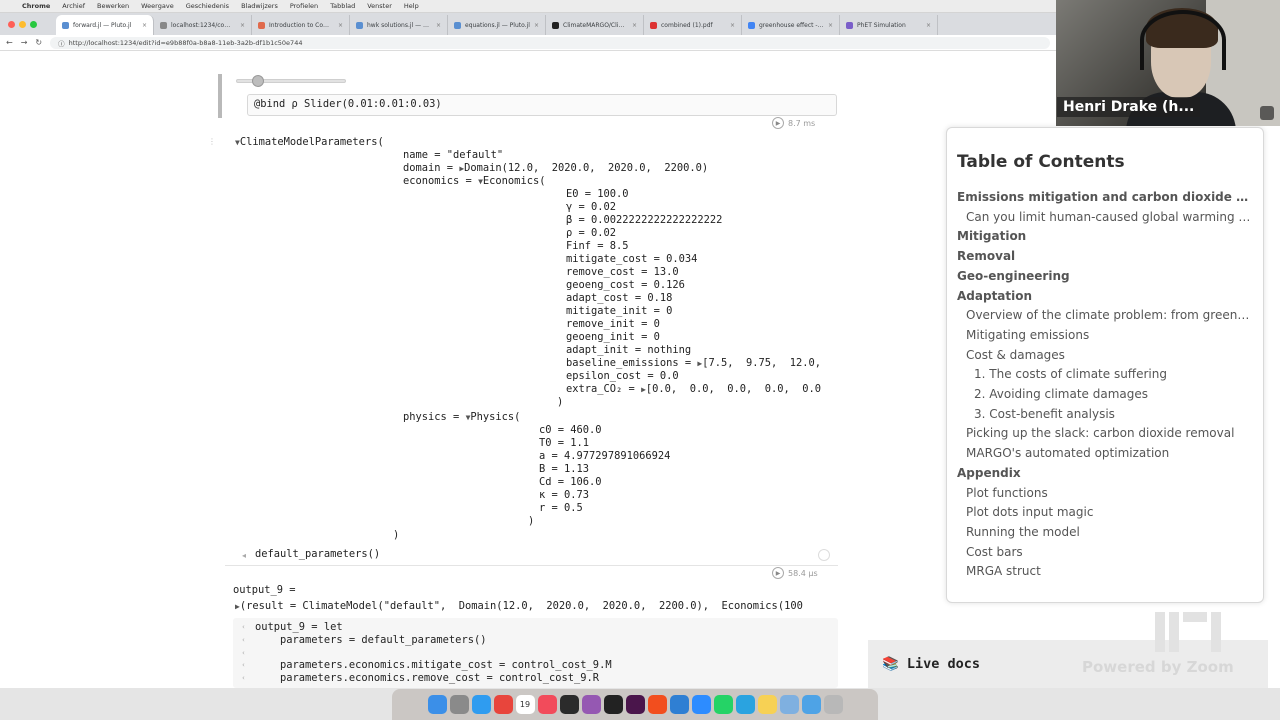 This screenshot has width=1280, height=720. I want to click on browser-tab: equations.jl — Pluto.jl ×, so click(497, 25).